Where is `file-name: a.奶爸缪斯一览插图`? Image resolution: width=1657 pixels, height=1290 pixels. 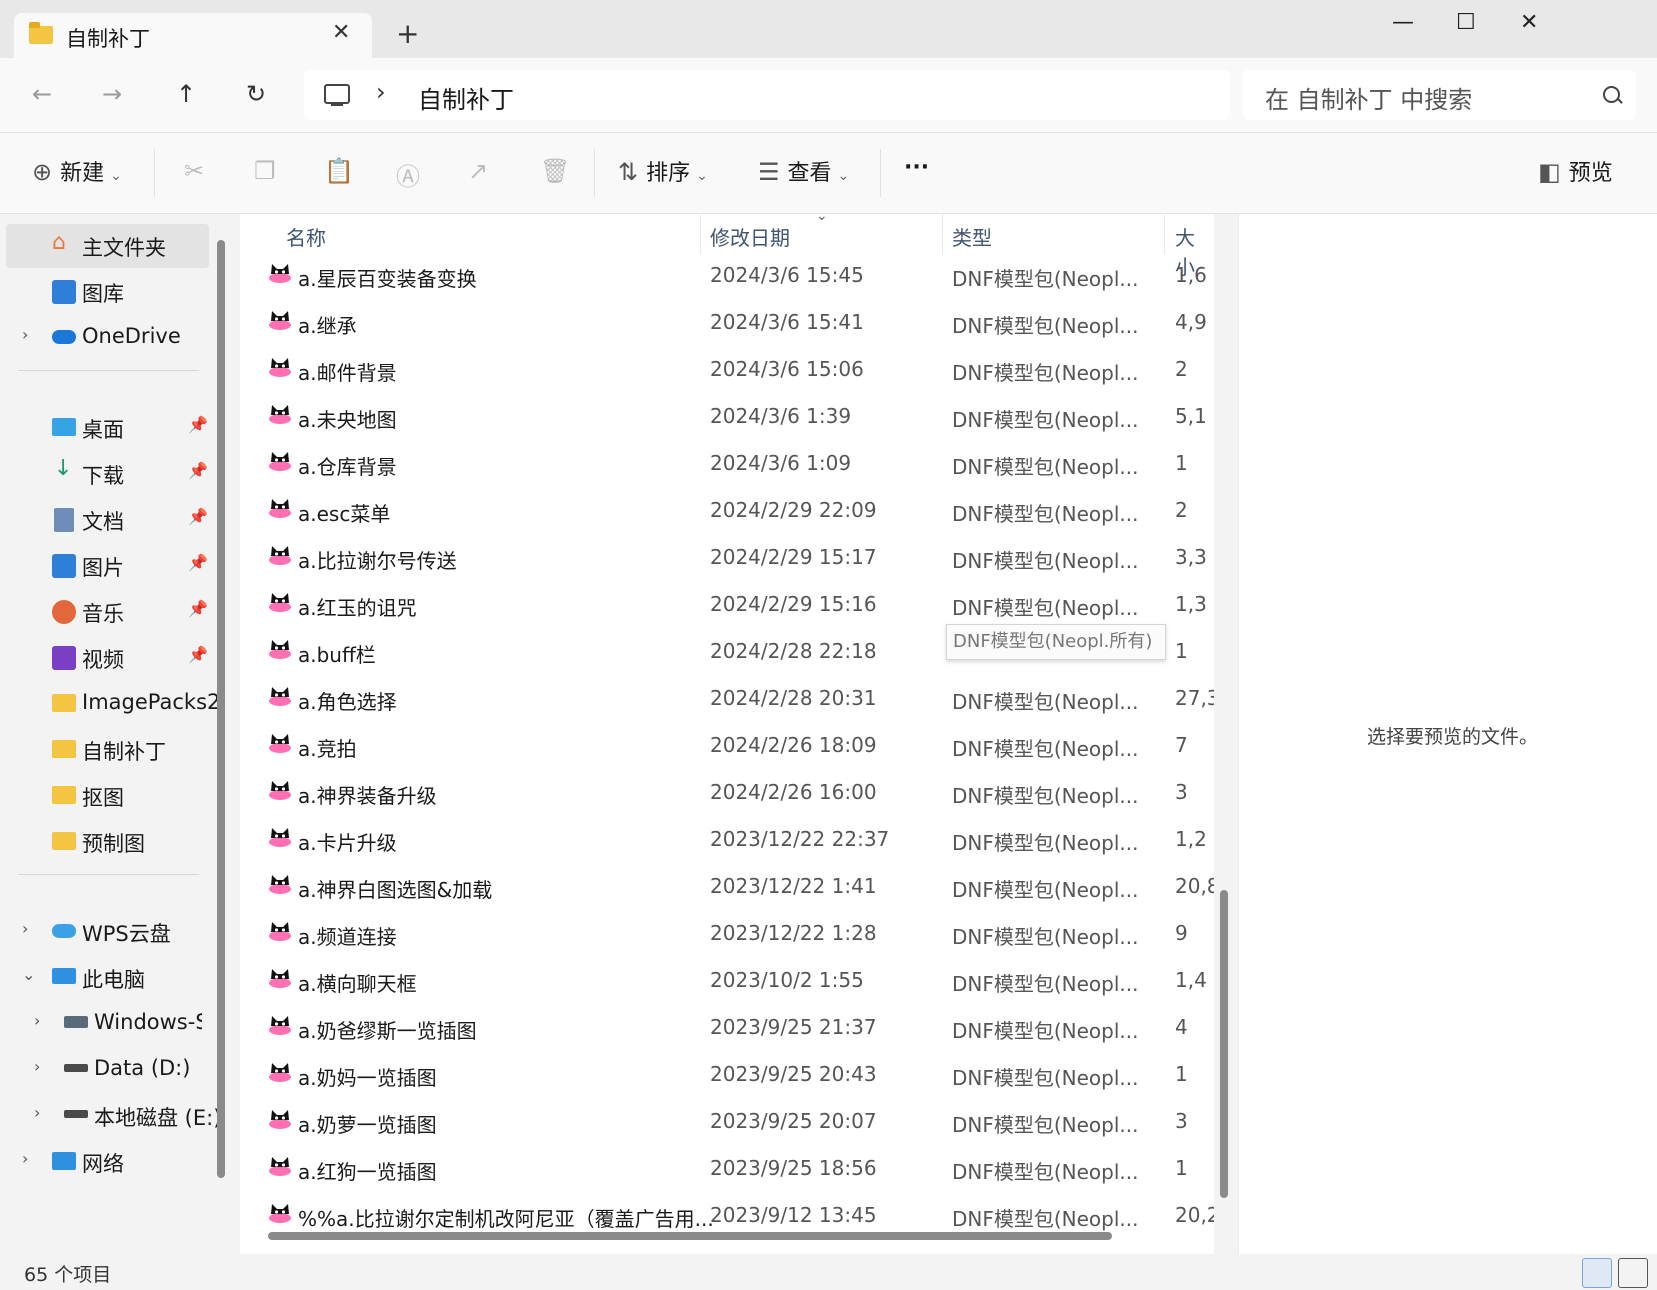
file-name: a.奶爸缪斯一览插图 is located at coordinates (387, 1029).